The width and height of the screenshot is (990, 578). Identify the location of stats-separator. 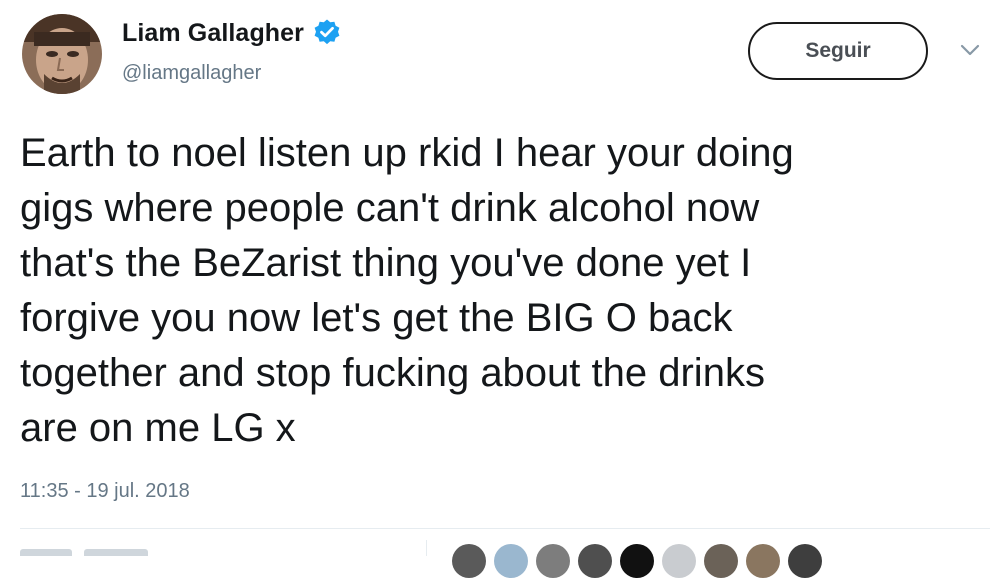
(426, 548).